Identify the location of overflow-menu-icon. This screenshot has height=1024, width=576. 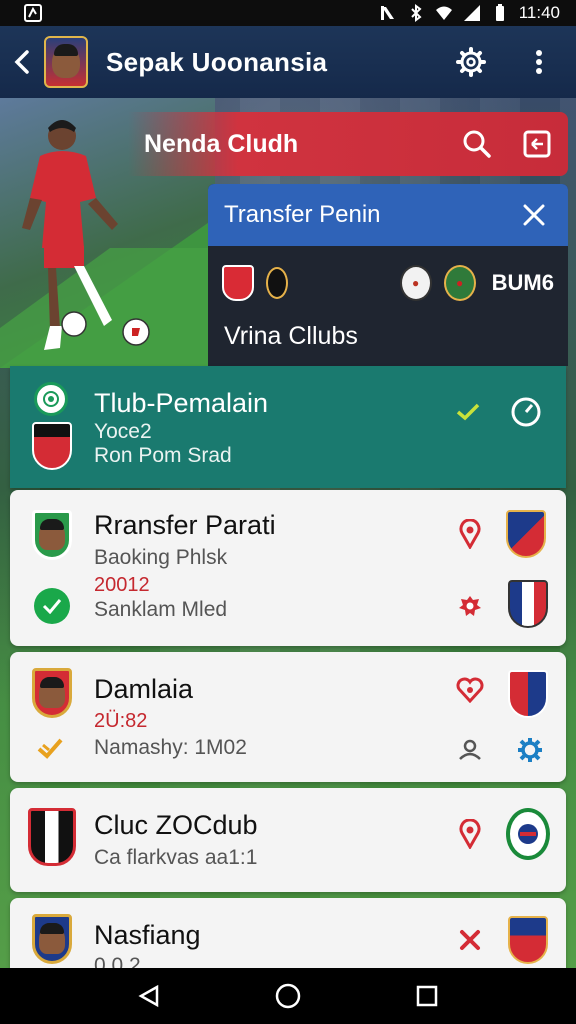
(539, 62).